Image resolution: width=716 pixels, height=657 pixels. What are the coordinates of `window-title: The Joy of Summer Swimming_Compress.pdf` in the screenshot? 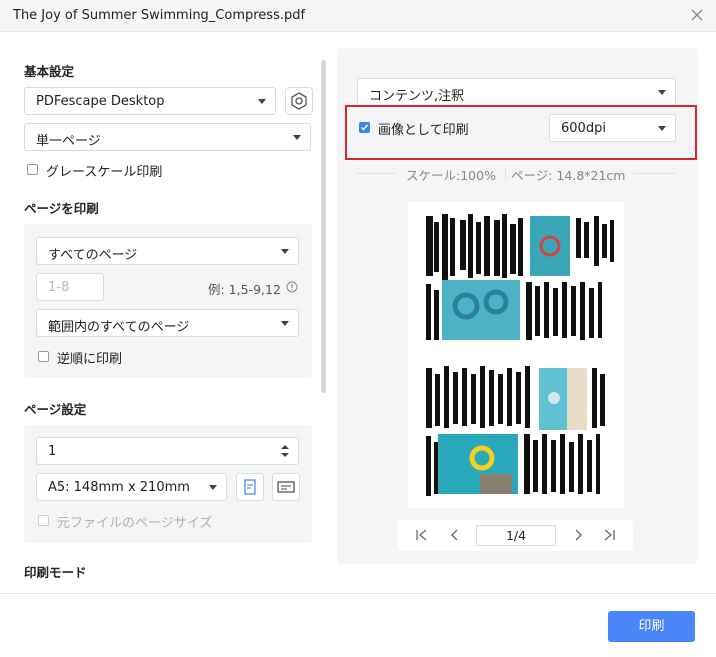 It's located at (159, 15).